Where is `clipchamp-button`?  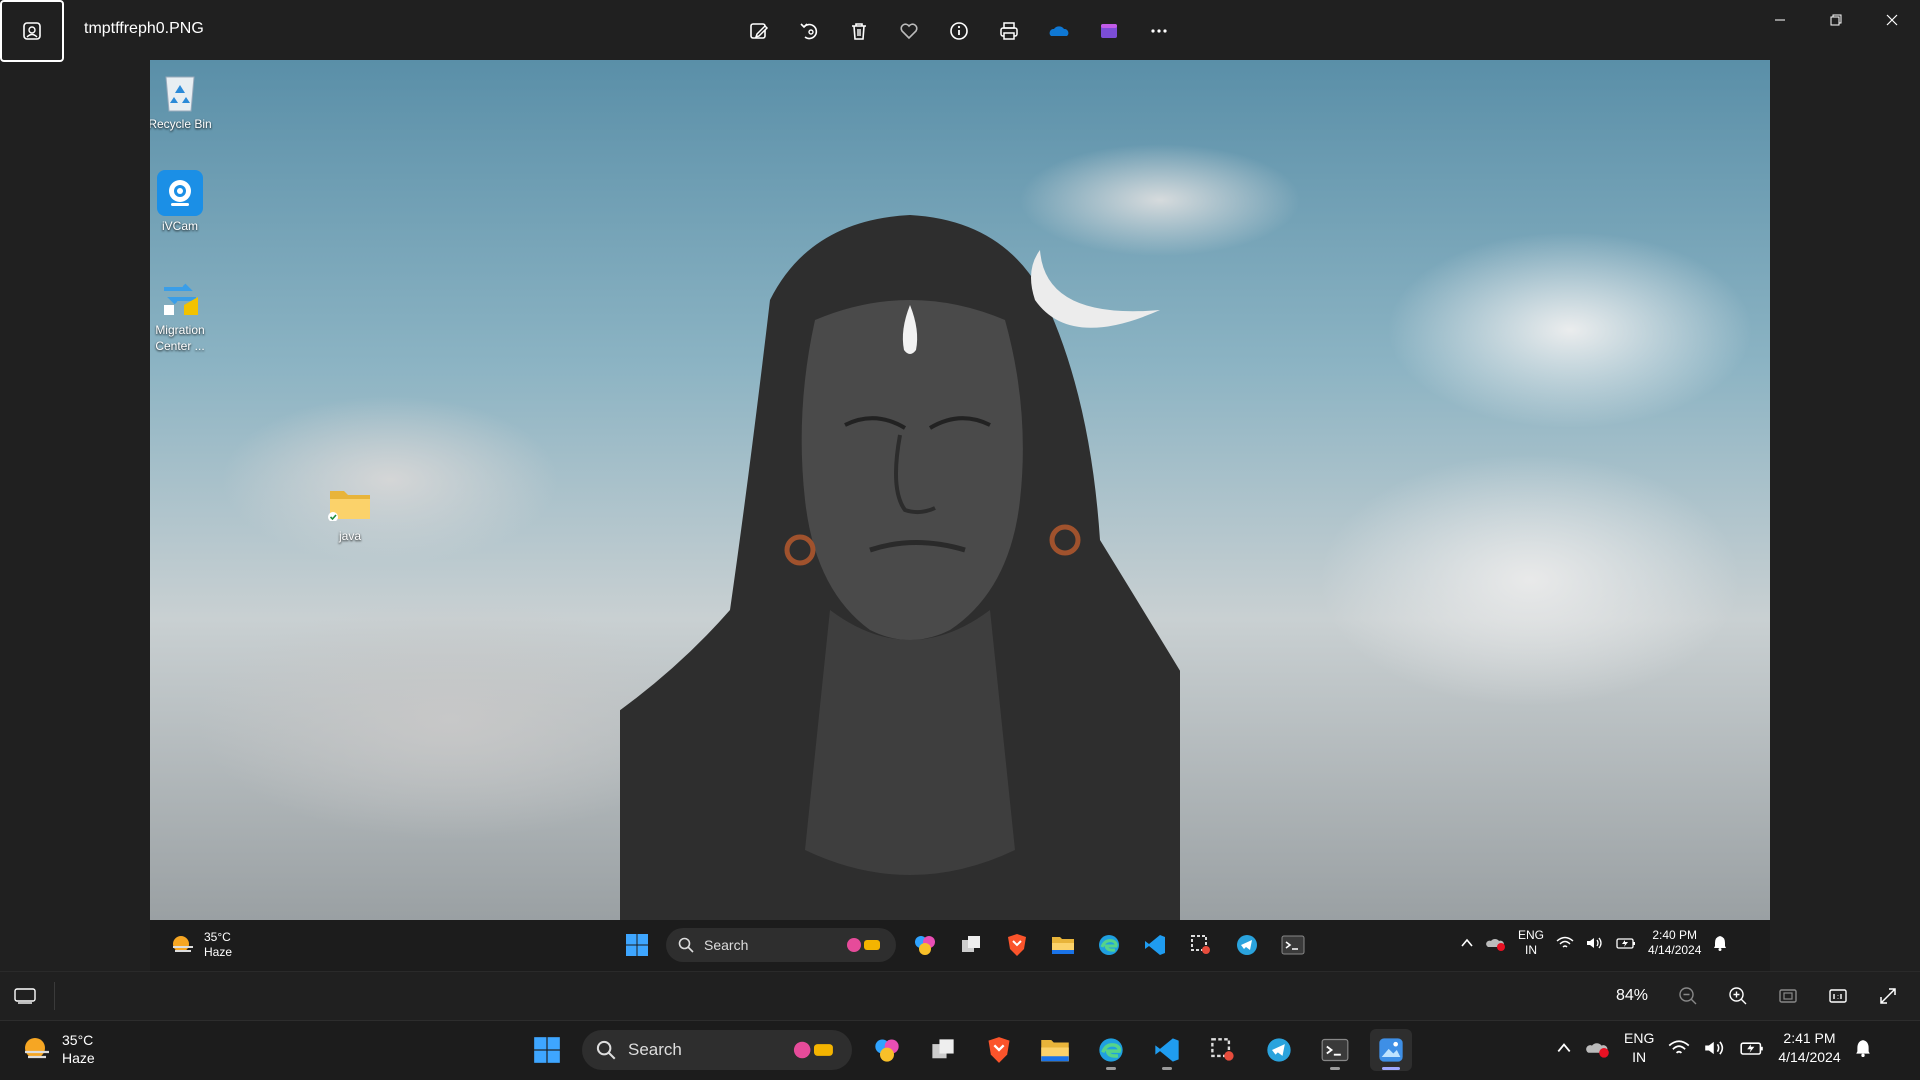 clipchamp-button is located at coordinates (1109, 31).